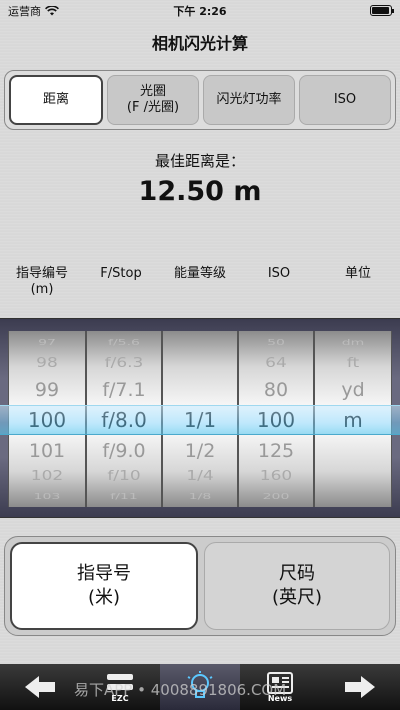 The height and width of the screenshot is (710, 400). Describe the element at coordinates (47, 497) in the screenshot. I see `picker-option: 103` at that location.